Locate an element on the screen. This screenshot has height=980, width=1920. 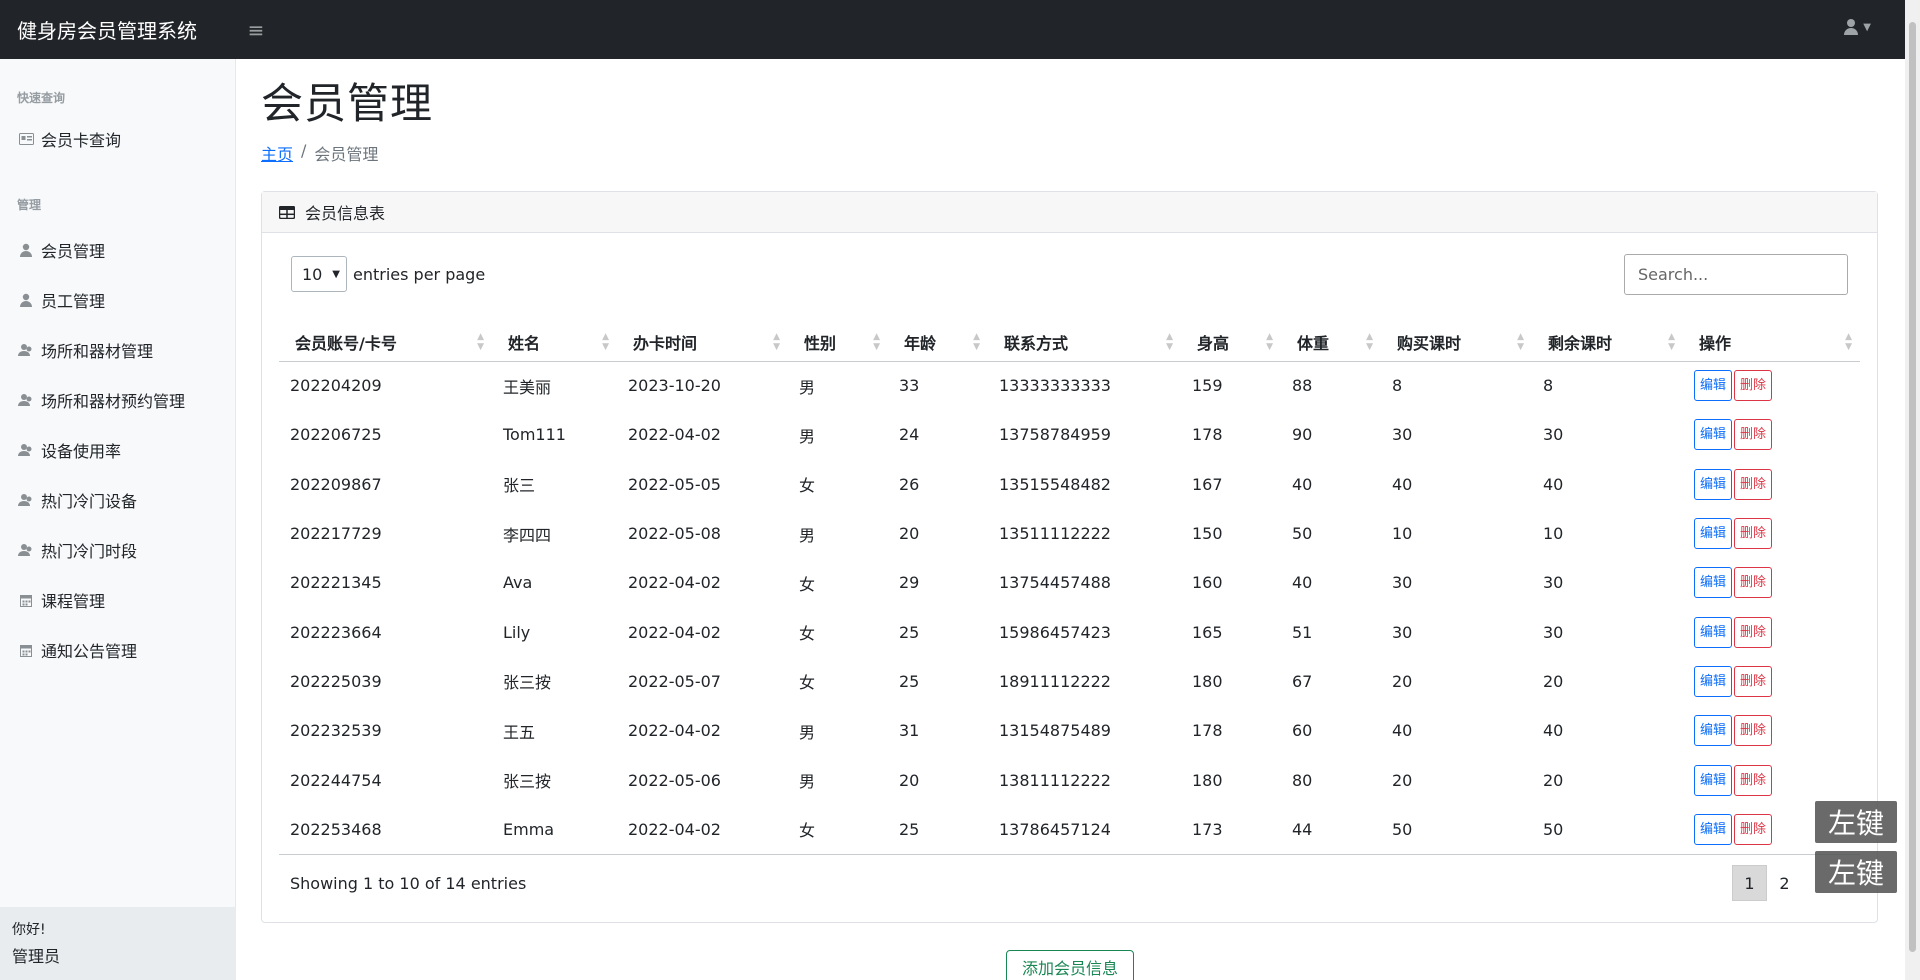
table-cell: 王五 is located at coordinates (519, 732).